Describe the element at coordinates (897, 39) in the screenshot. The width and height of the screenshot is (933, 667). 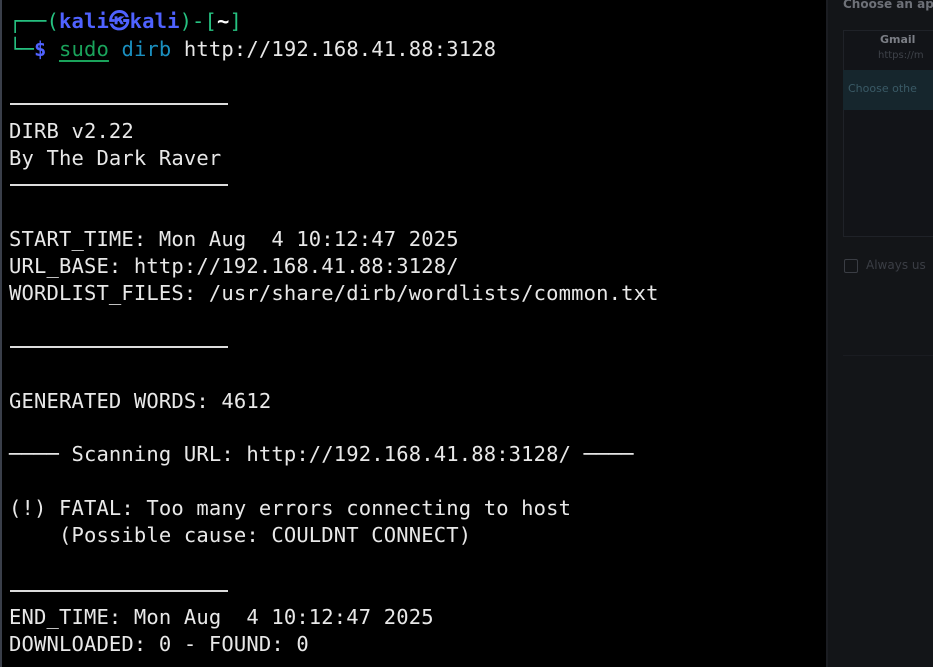
I see `gmail-app-label: Gmail` at that location.